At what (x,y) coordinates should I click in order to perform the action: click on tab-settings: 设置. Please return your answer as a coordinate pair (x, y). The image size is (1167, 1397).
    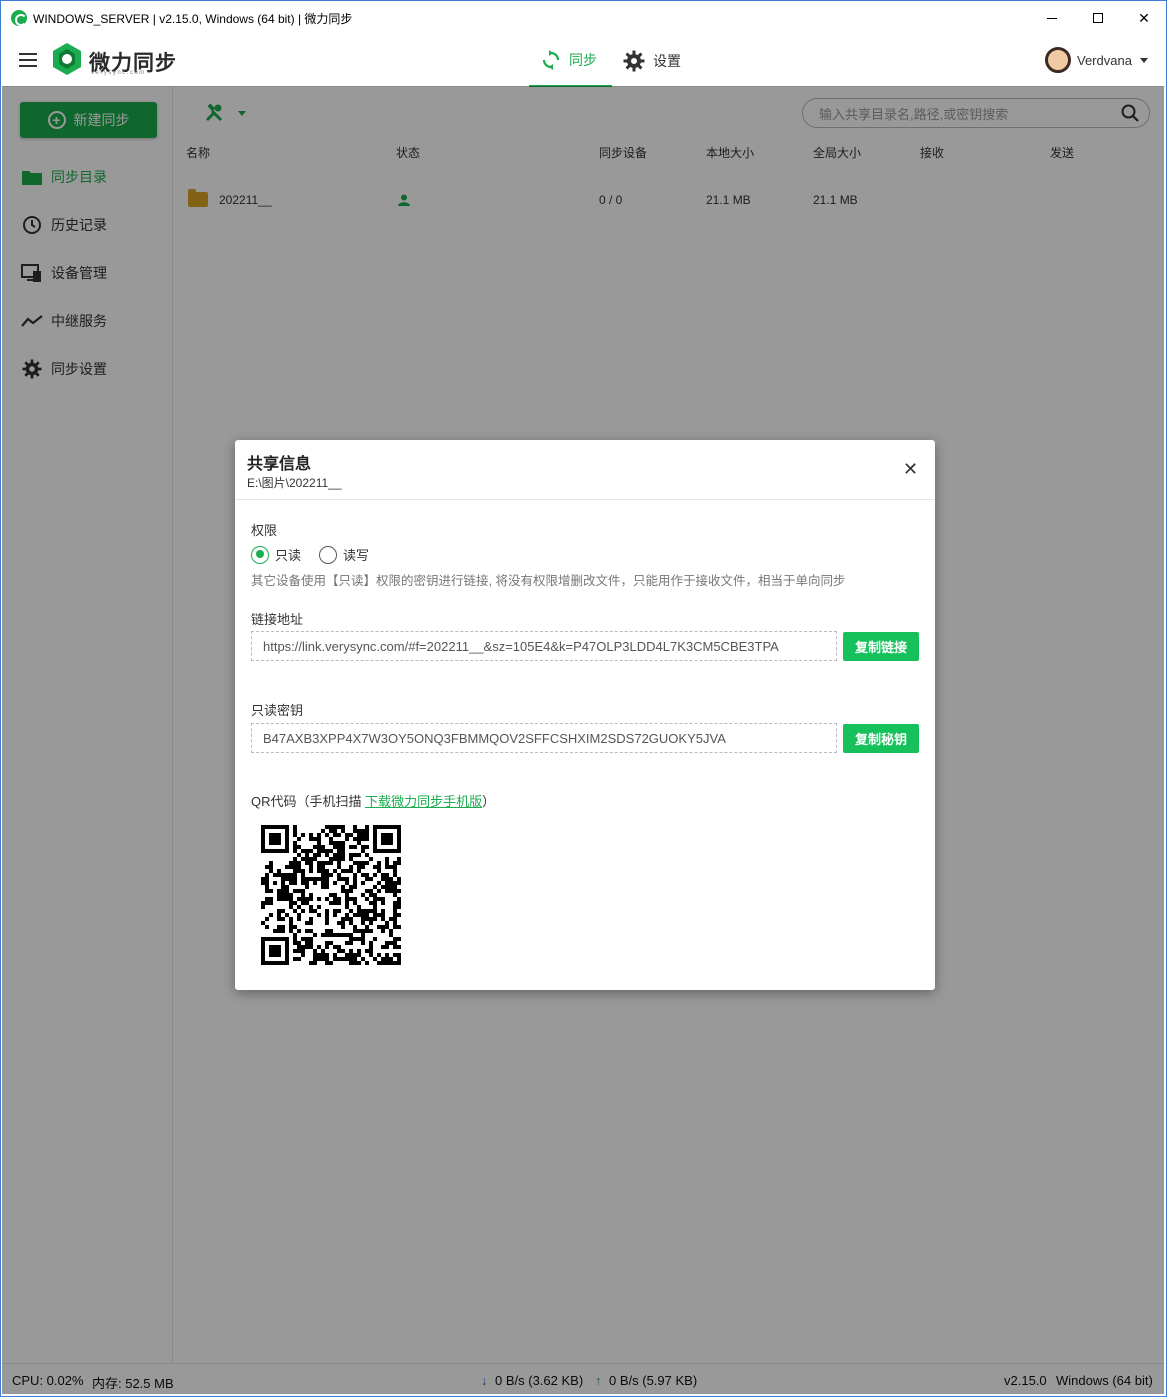
    Looking at the image, I should click on (652, 61).